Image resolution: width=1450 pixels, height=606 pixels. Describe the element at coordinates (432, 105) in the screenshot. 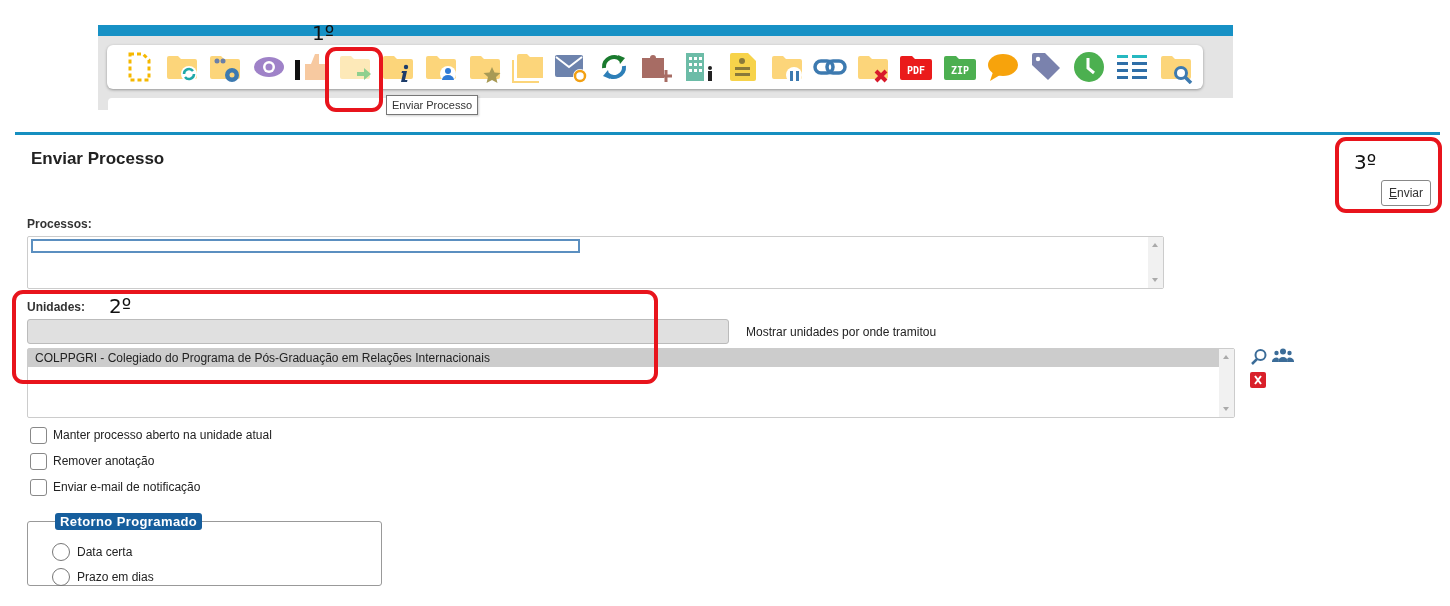

I see `tooltip: Enviar Processo` at that location.